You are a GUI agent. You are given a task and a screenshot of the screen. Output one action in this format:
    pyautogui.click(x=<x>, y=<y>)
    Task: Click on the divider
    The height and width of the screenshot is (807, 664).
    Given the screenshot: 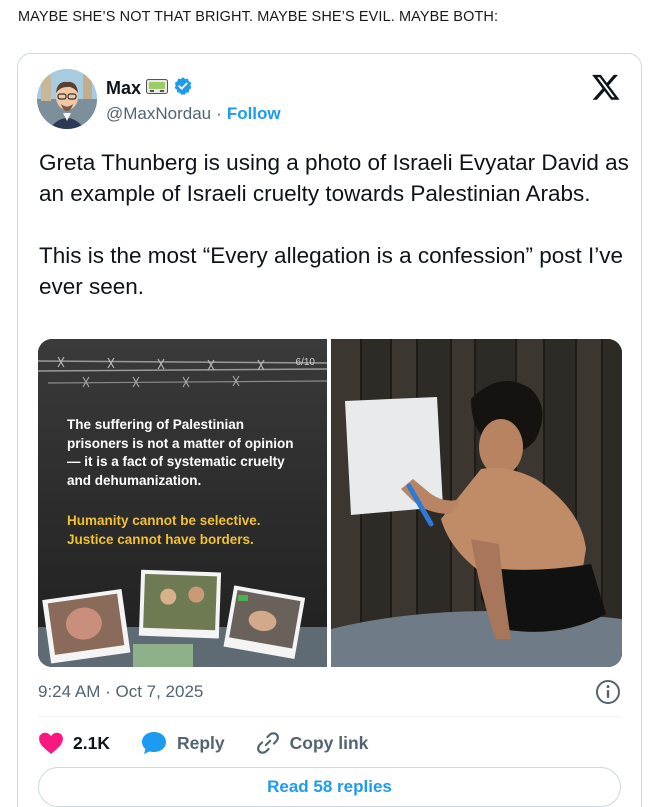 What is the action you would take?
    pyautogui.click(x=329, y=716)
    